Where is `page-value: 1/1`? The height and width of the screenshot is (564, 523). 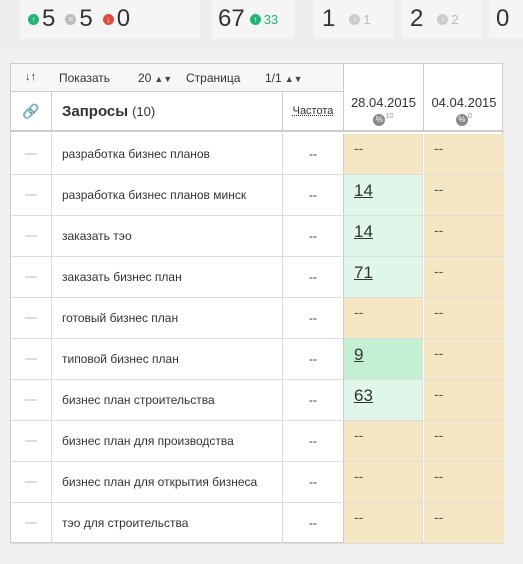 page-value: 1/1 is located at coordinates (273, 78).